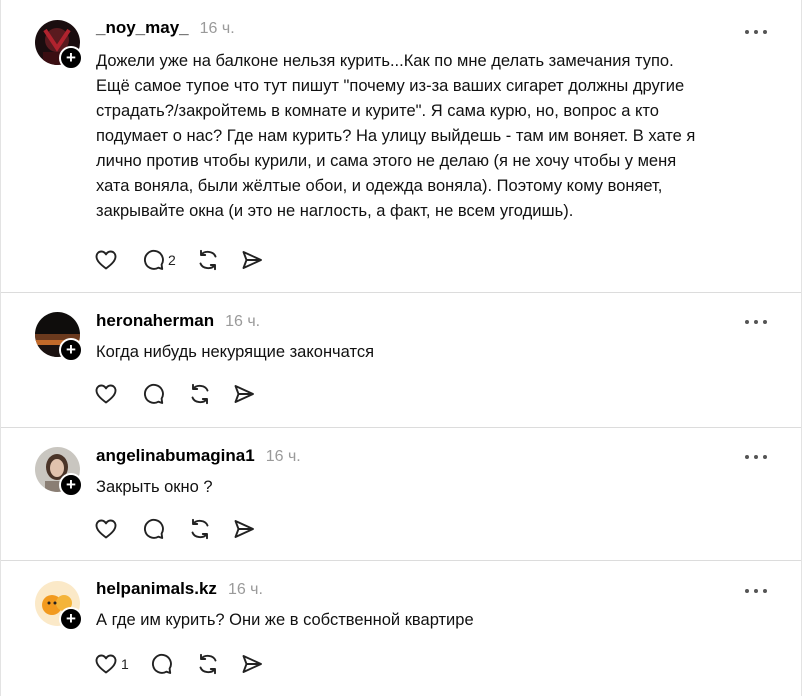 This screenshot has width=804, height=696. I want to click on reply-count: 2, so click(172, 260).